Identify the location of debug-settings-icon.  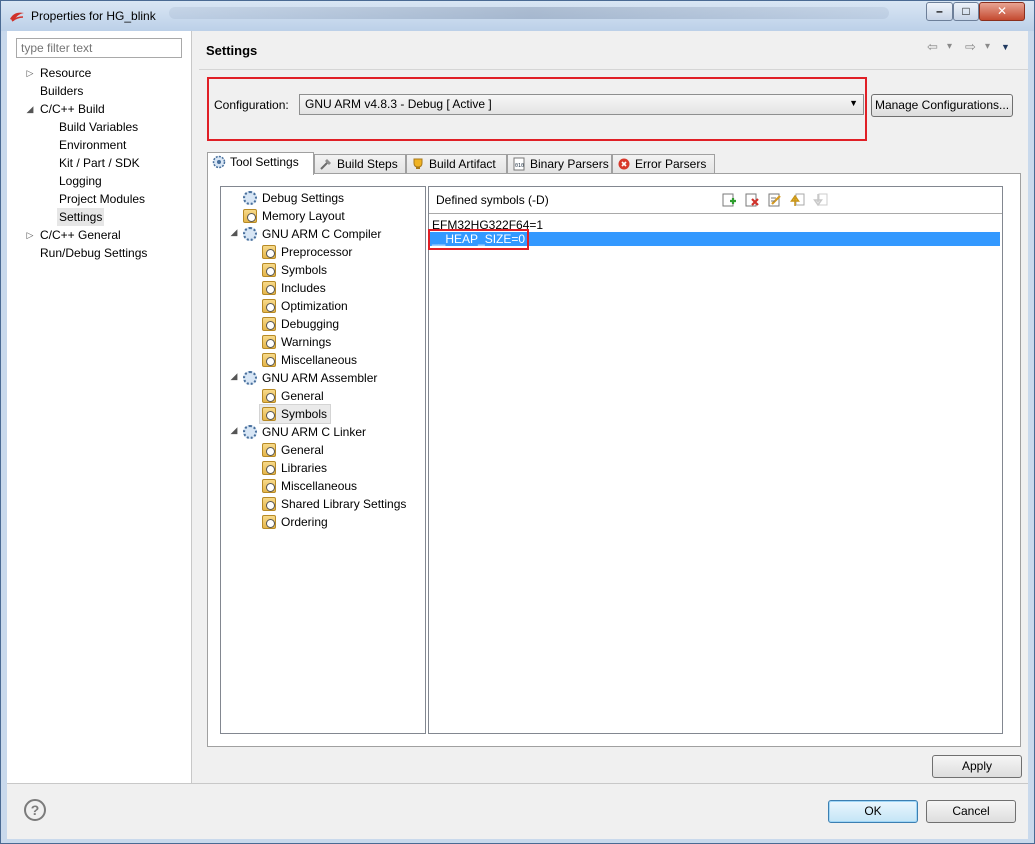
(250, 198).